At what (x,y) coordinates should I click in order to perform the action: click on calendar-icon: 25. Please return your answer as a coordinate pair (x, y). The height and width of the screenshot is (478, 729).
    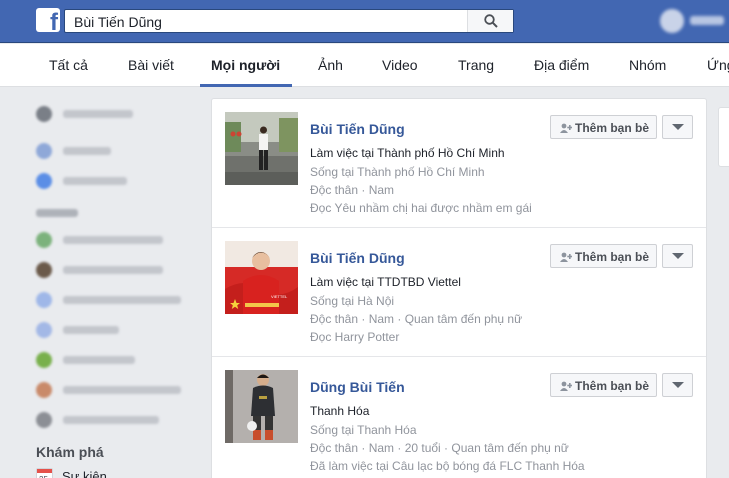
    Looking at the image, I should click on (44, 473).